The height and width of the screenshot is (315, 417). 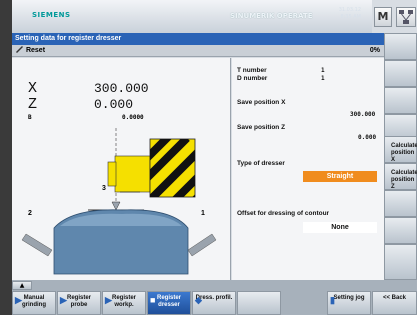 I want to click on date: 31.03.12, so click(x=349, y=10).